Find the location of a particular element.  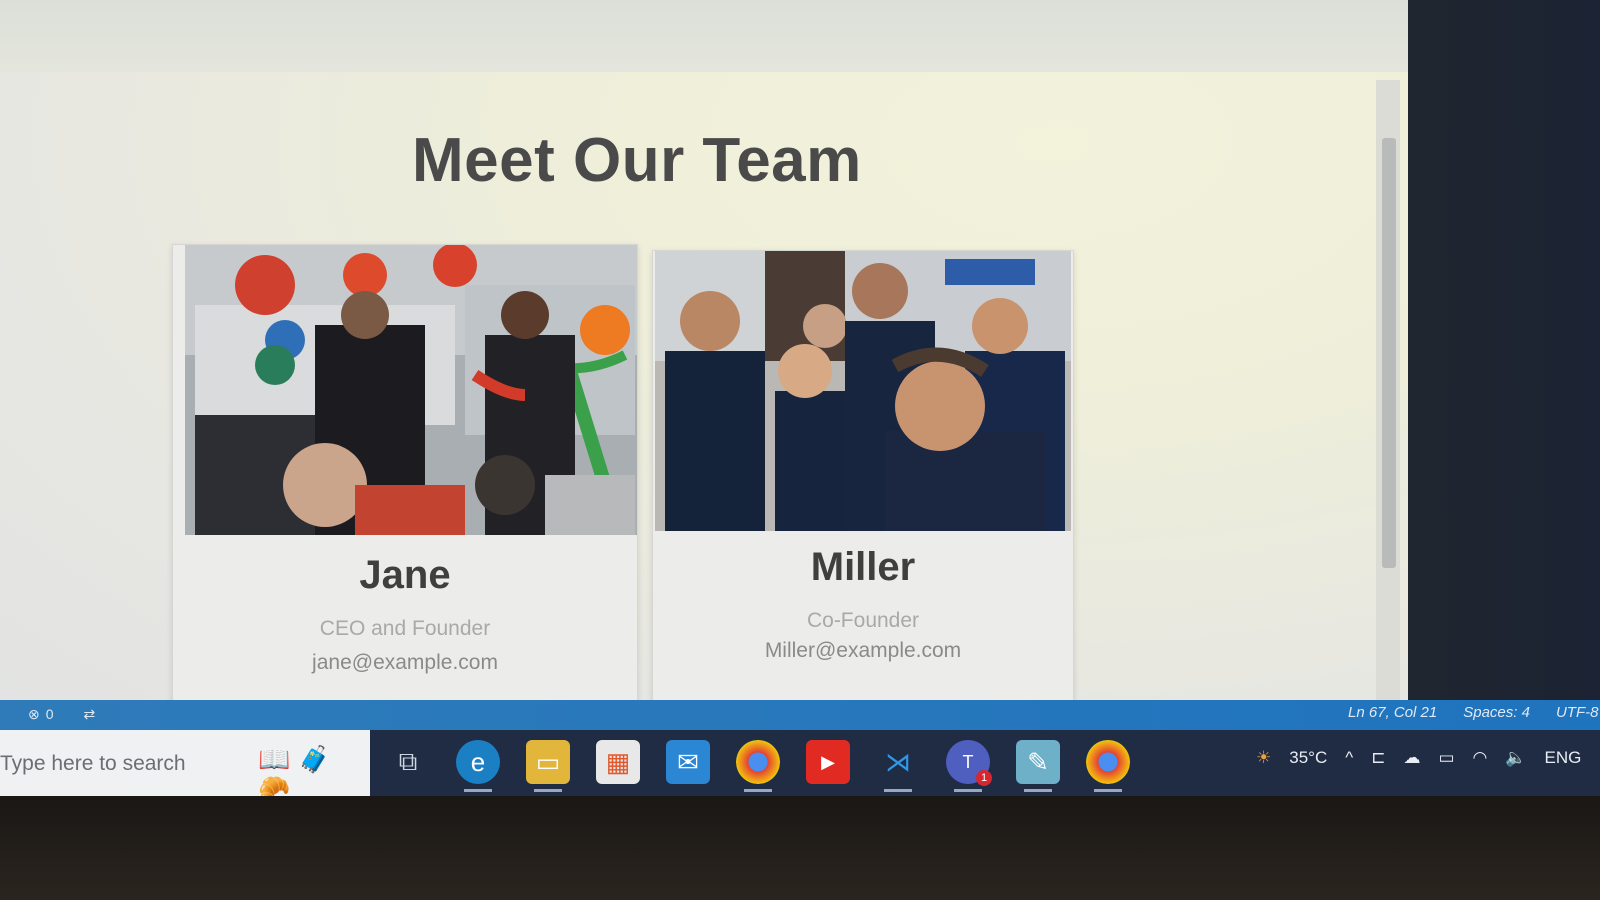

vscode-status-bar: ⊗ 0 ⇄ Ln 67, Col 21 Spaces: 4 UTF-8 is located at coordinates (800, 715).